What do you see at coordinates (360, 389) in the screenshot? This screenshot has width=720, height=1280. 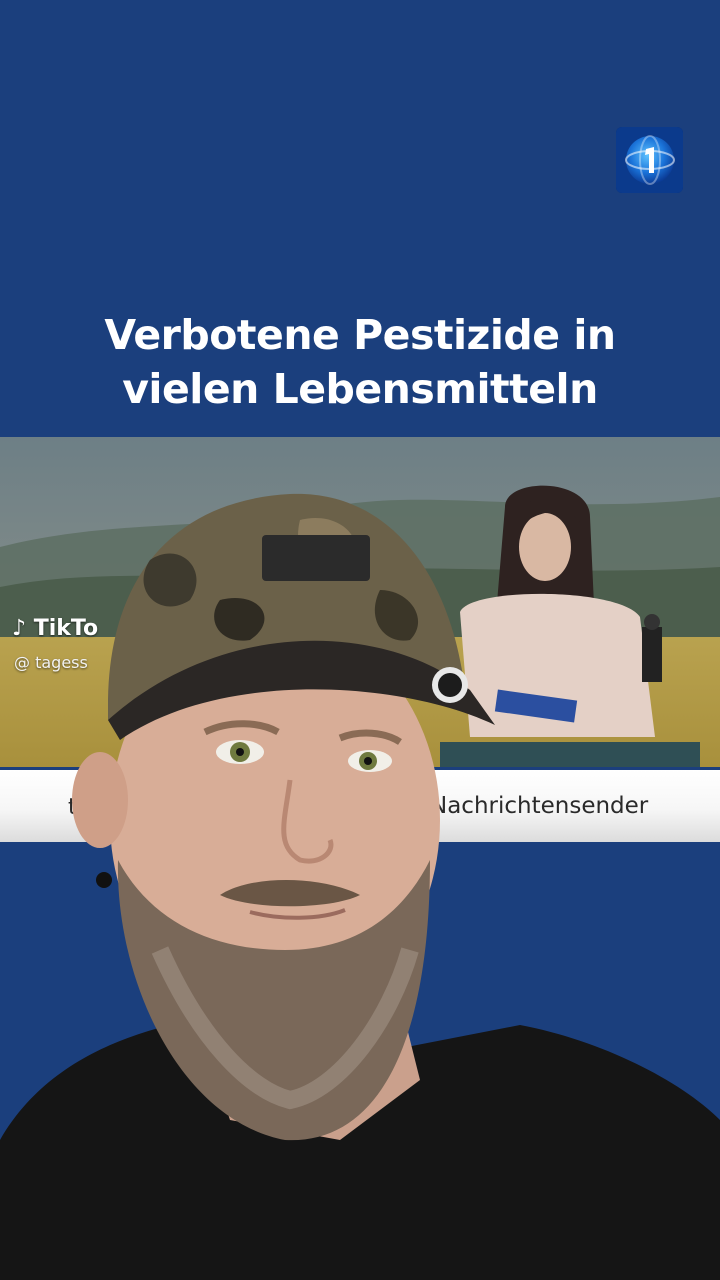 I see `headline-line-2: vielen Lebensmitteln` at bounding box center [360, 389].